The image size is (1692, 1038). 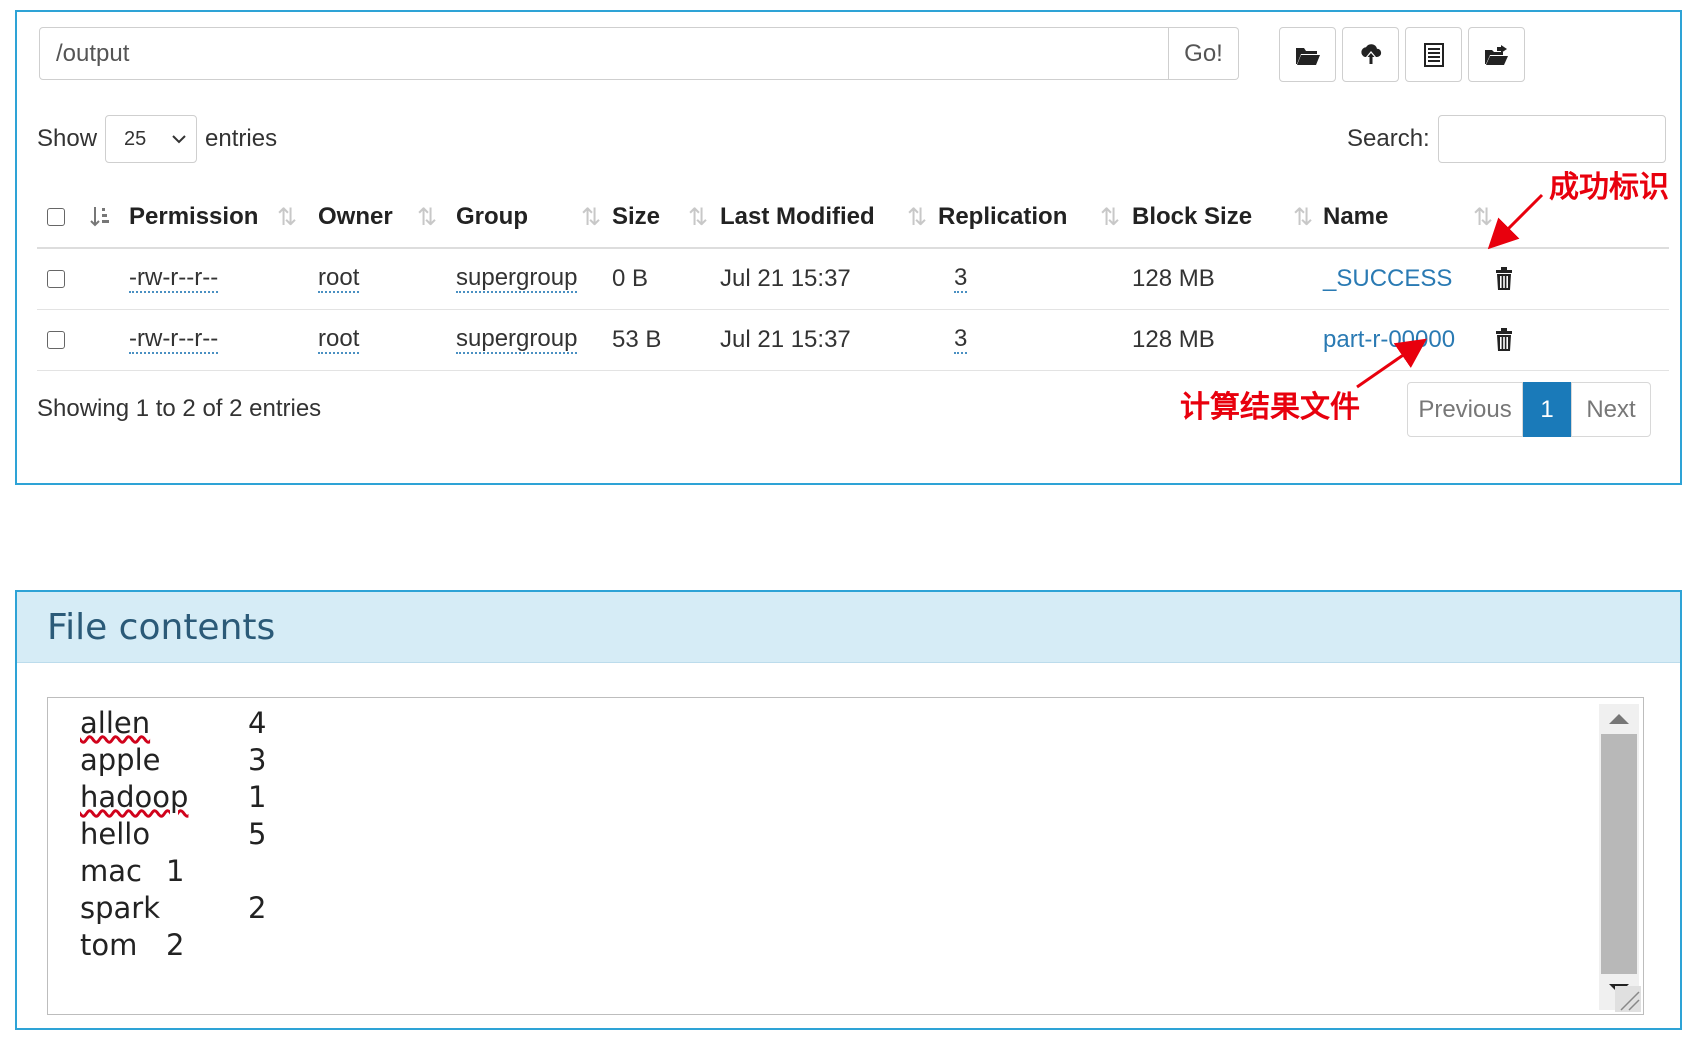 I want to click on size-value: 0 B, so click(x=630, y=278).